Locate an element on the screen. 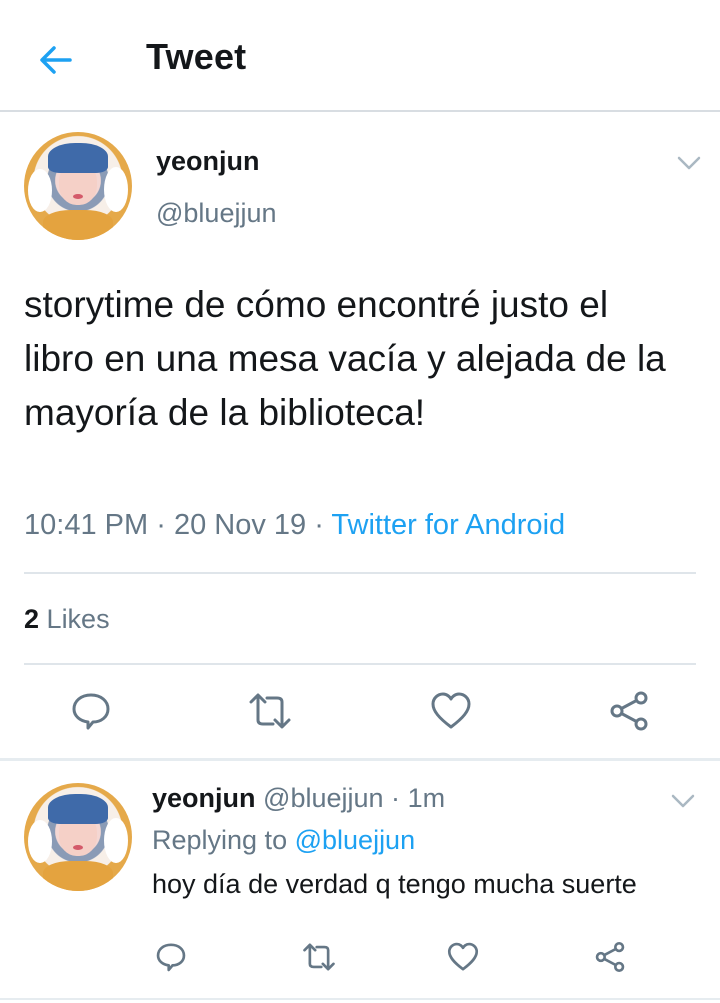 Image resolution: width=720 pixels, height=1003 pixels. back-arrow-icon is located at coordinates (56, 60).